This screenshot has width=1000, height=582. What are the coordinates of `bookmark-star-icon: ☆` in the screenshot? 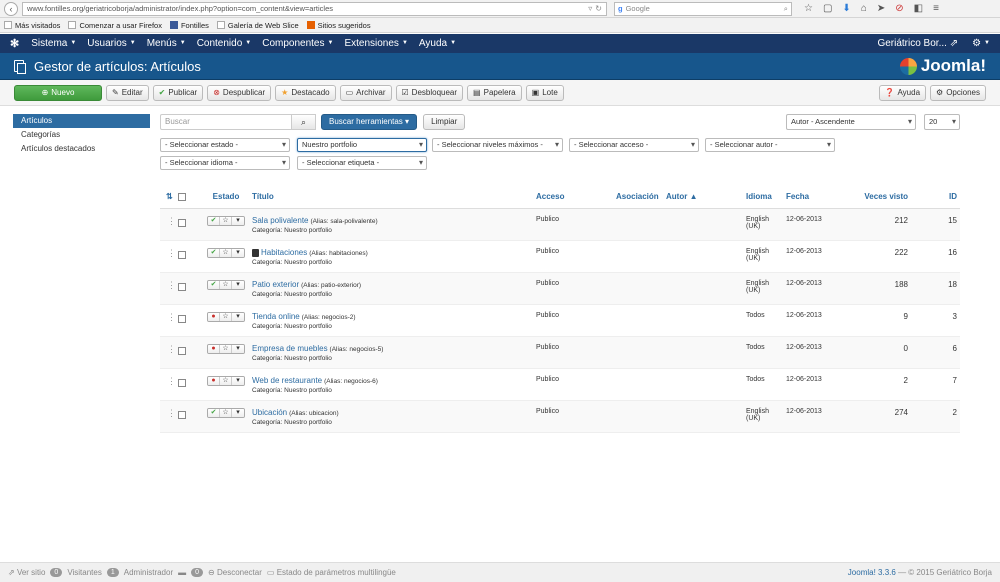 It's located at (808, 8).